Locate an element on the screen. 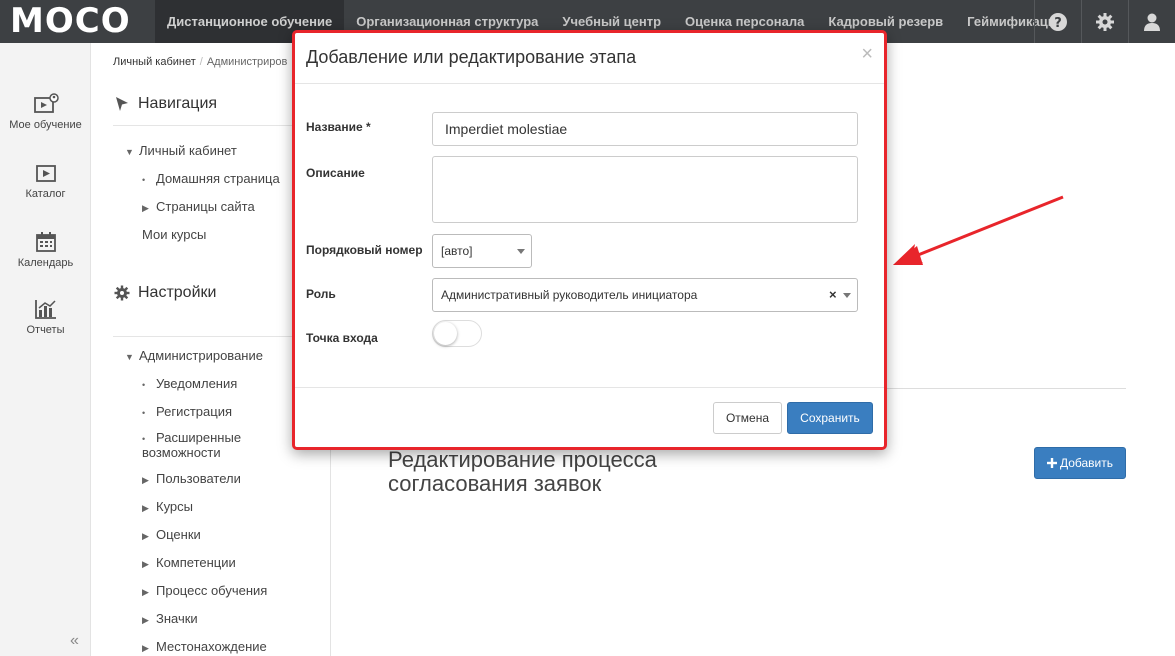 The width and height of the screenshot is (1175, 656). leftbar-catalog-label: Каталог is located at coordinates (45, 194).